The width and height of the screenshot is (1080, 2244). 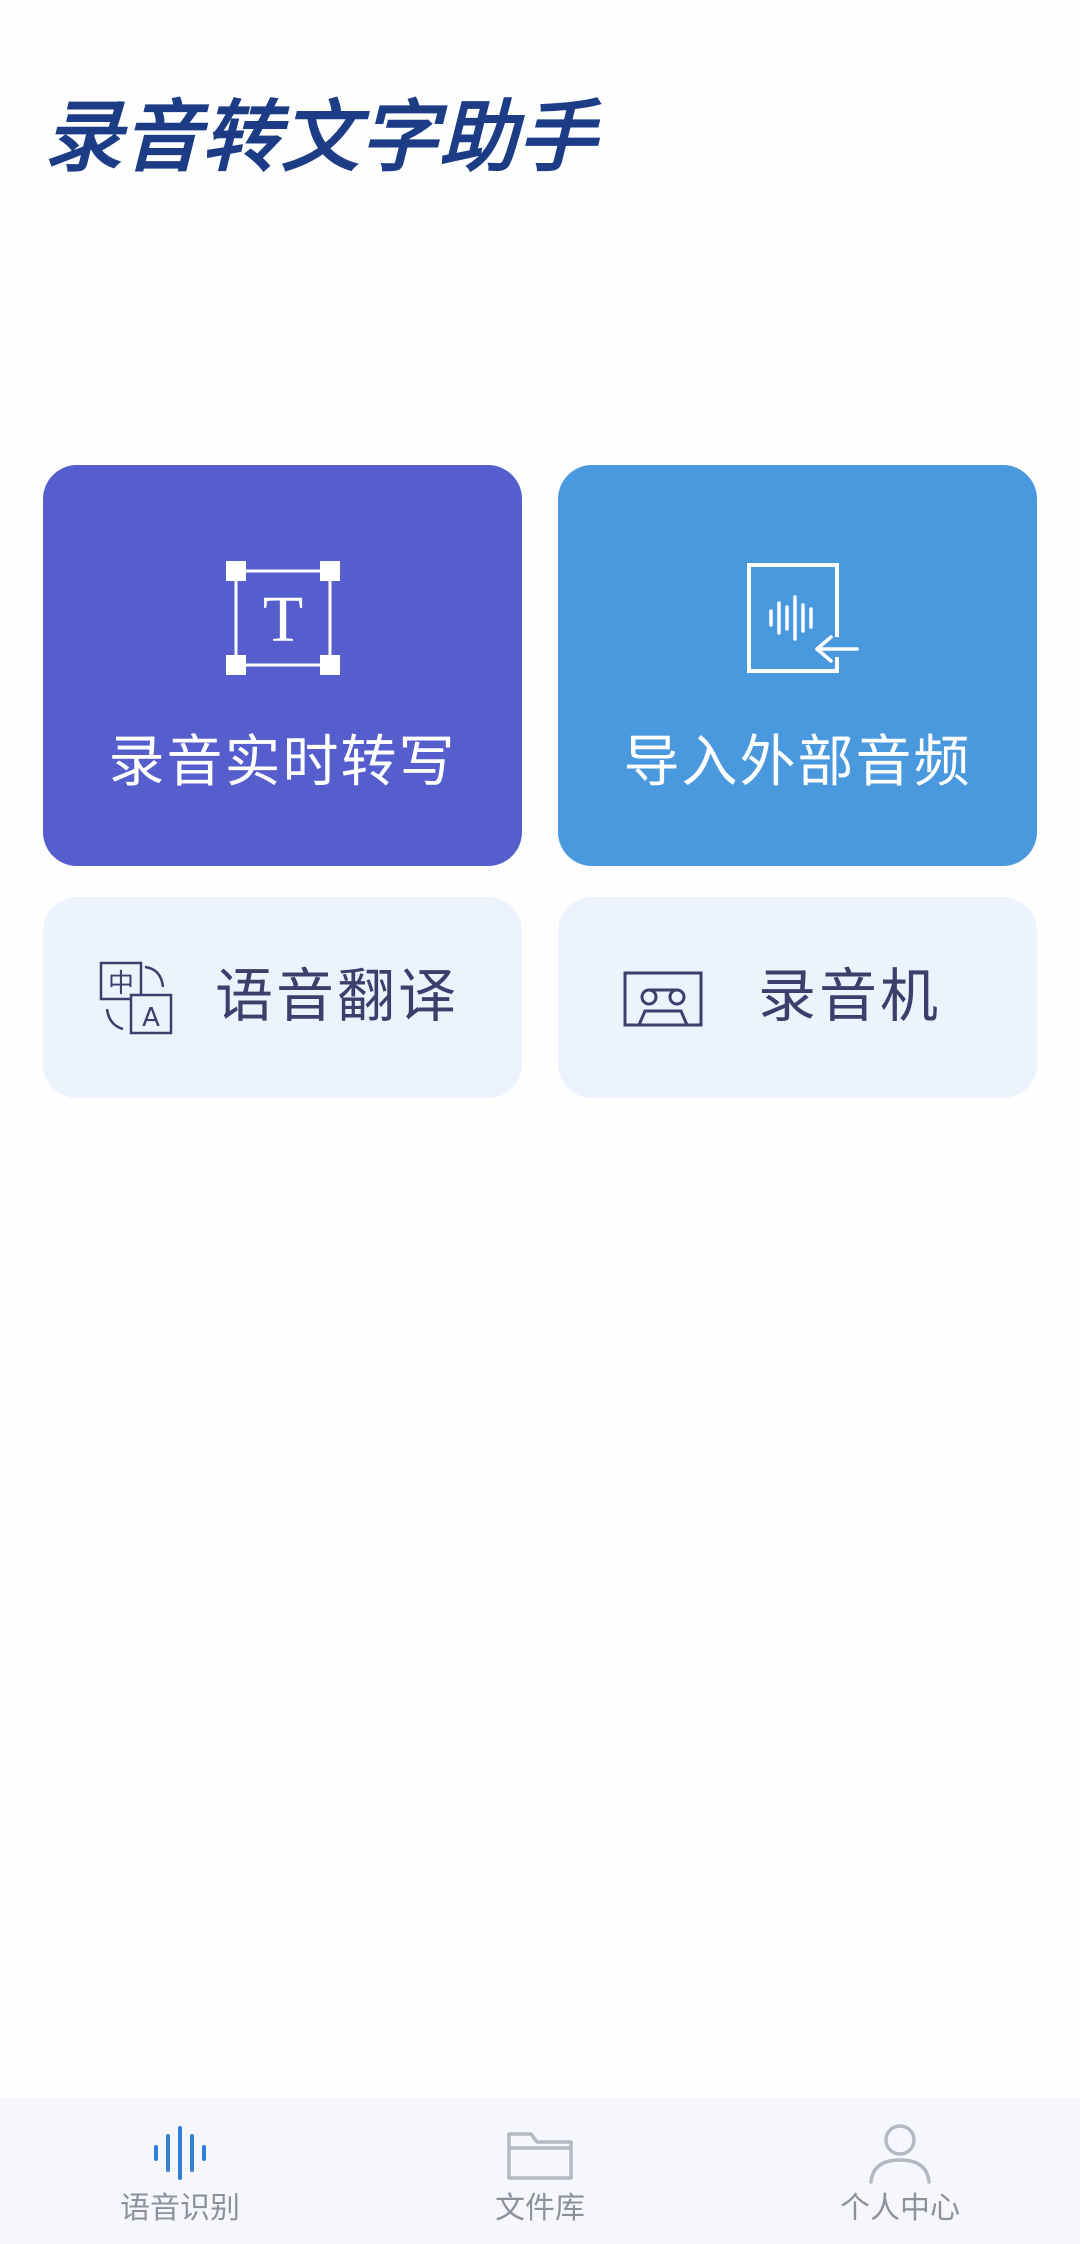 I want to click on tab-personal-center-label: 个人中心, so click(x=900, y=2208).